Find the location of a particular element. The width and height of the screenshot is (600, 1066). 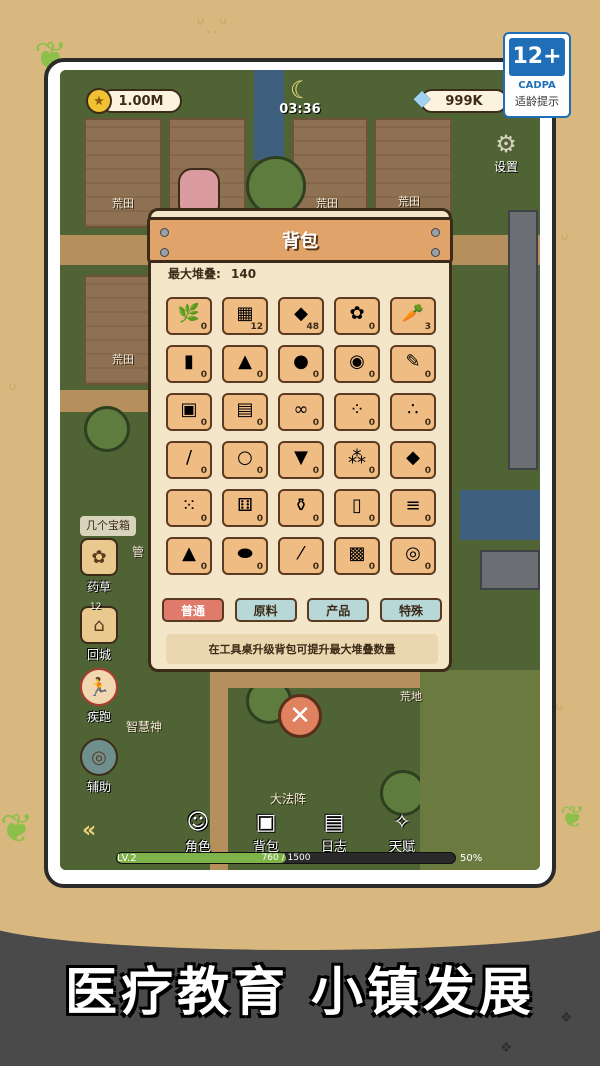

settings-label: 设置 is located at coordinates (505, 167).